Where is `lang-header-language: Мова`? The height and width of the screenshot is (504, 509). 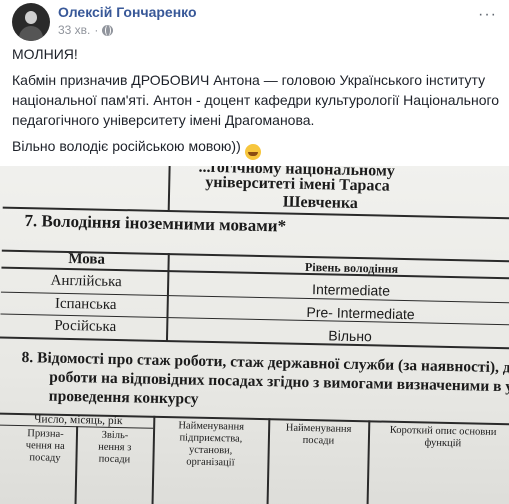
lang-header-language: Мова is located at coordinates (87, 259).